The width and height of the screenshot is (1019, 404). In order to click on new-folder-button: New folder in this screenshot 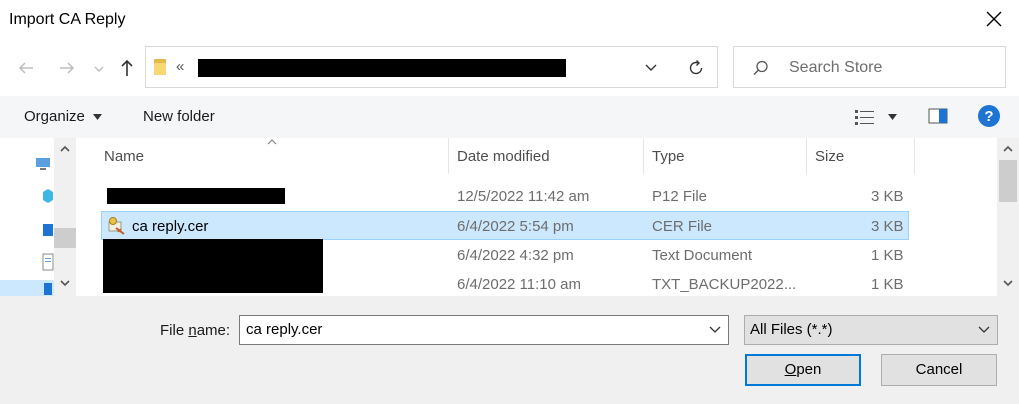, I will do `click(179, 116)`.